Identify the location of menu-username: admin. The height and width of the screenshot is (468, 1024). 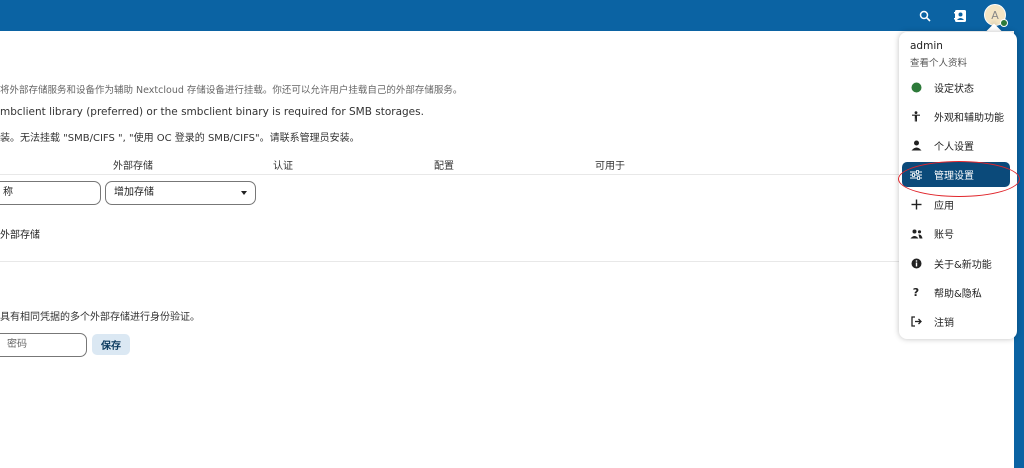
(926, 46).